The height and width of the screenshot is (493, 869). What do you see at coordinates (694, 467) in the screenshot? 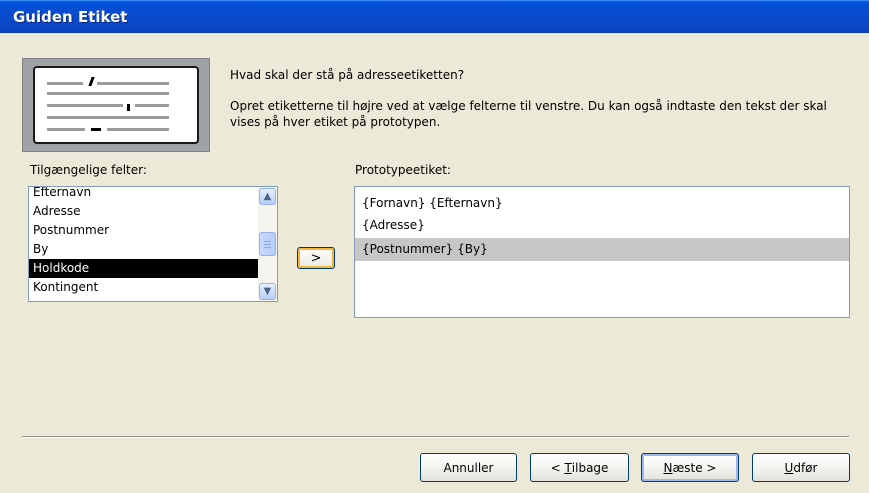
I see `next-button-label: æste >` at bounding box center [694, 467].